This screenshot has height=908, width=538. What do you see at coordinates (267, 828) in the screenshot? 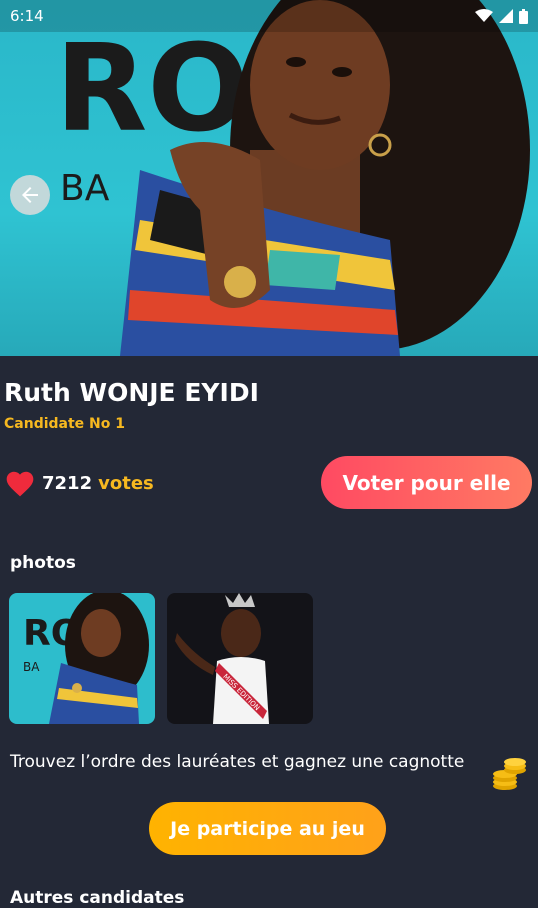
I see `join-game-button: Je participe au jeu` at bounding box center [267, 828].